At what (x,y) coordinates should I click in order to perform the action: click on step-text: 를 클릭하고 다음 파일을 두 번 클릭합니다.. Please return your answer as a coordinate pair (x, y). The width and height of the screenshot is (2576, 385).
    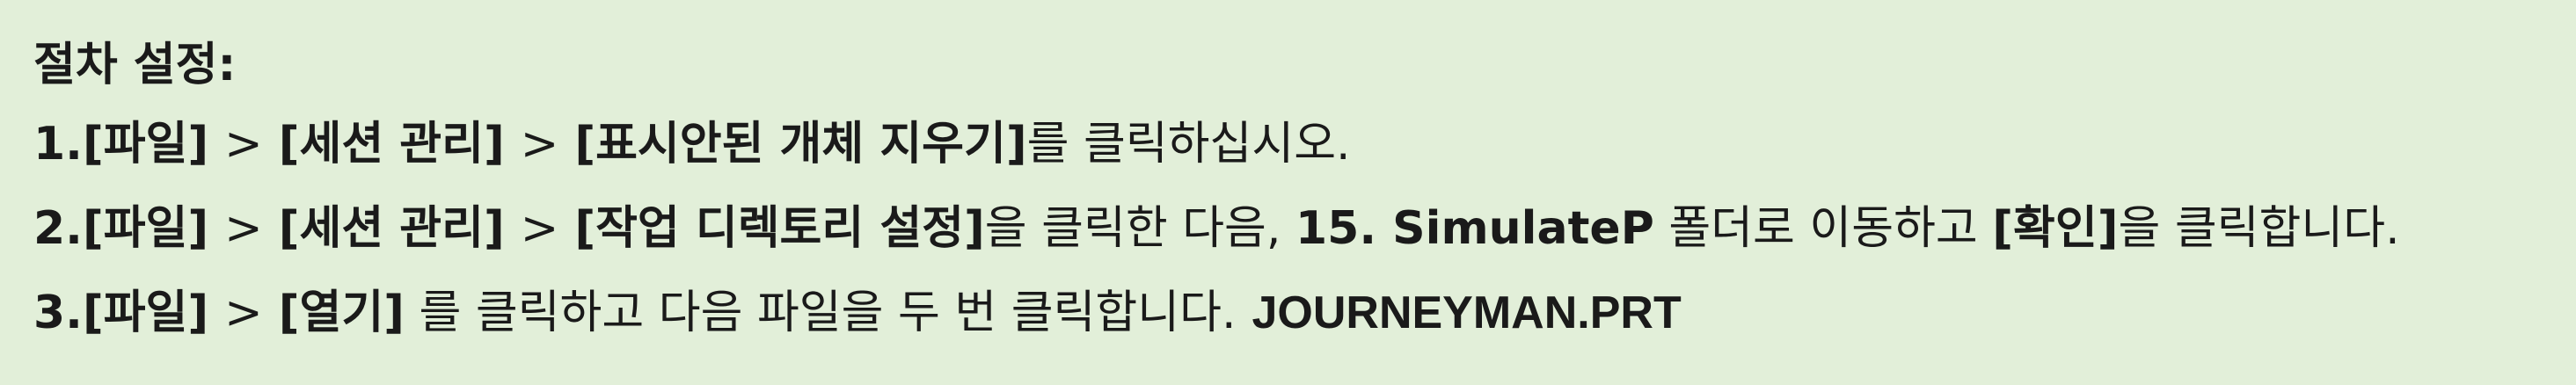
    Looking at the image, I should click on (820, 313).